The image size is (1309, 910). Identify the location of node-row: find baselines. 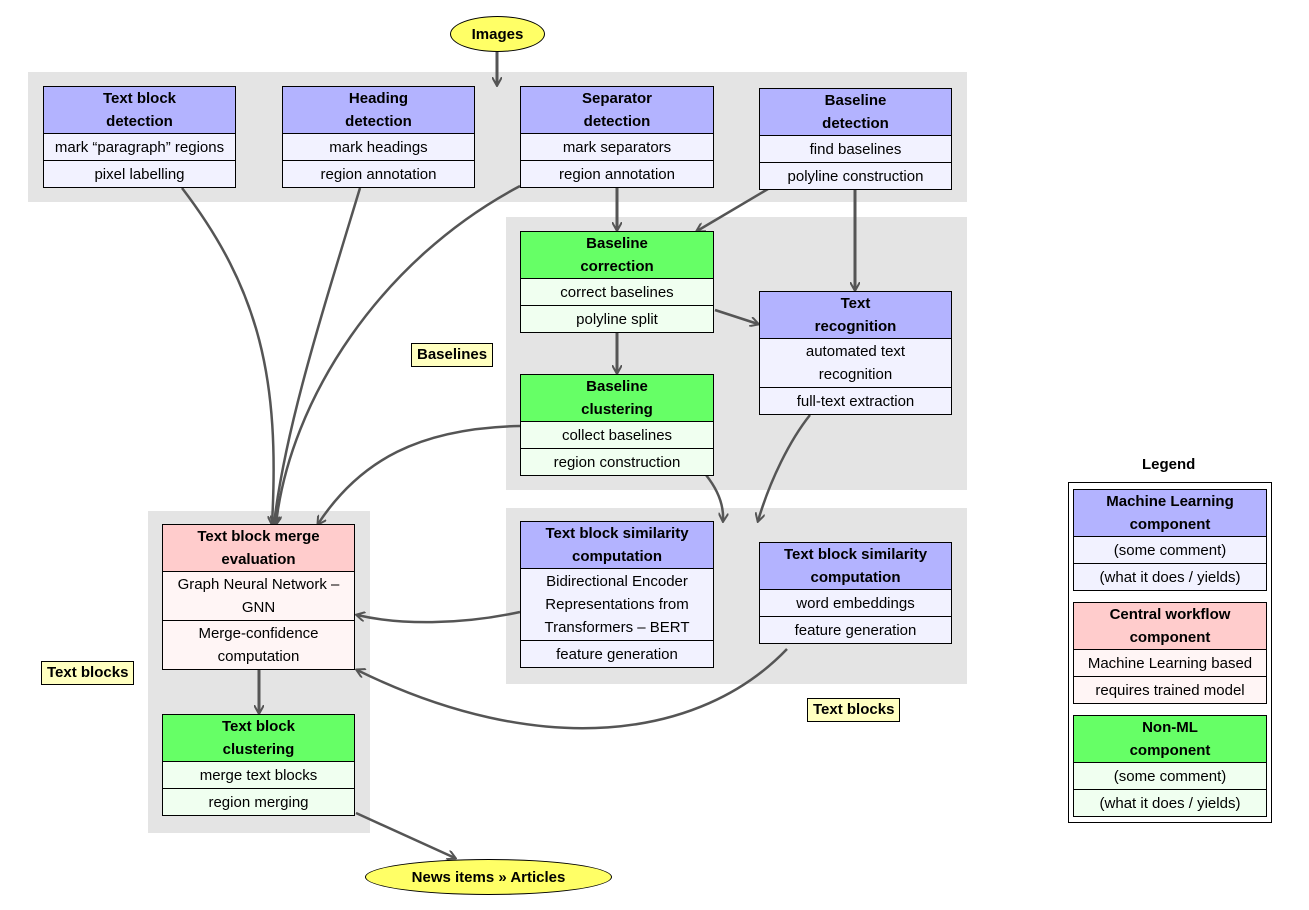
(855, 149).